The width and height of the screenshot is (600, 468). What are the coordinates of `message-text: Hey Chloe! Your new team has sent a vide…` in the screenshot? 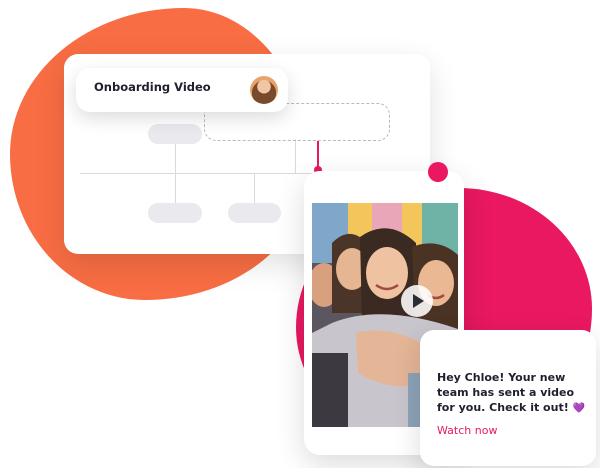 It's located at (506, 392).